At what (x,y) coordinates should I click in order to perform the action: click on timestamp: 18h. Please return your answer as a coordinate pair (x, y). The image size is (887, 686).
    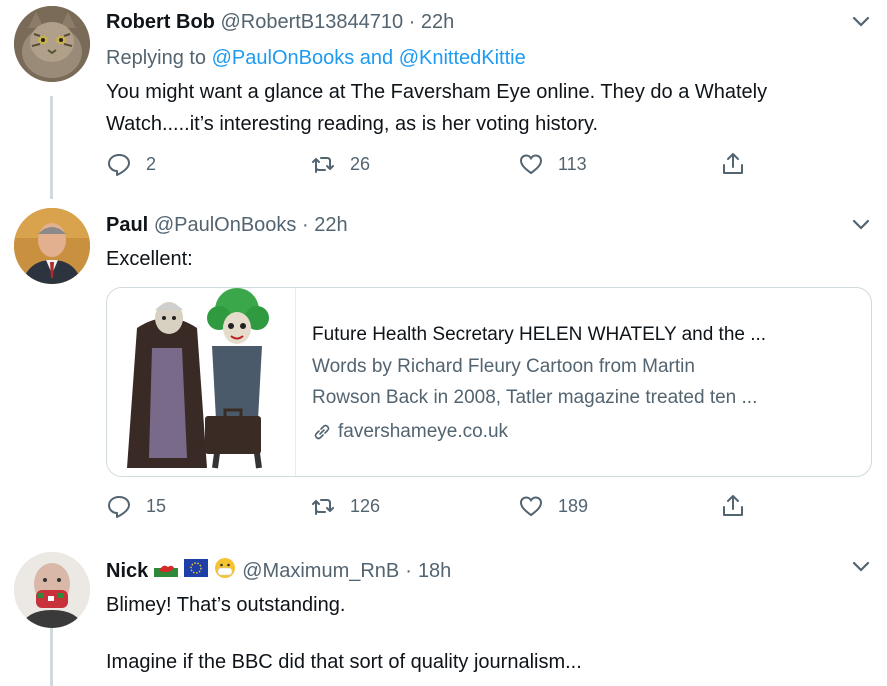
    Looking at the image, I should click on (434, 571).